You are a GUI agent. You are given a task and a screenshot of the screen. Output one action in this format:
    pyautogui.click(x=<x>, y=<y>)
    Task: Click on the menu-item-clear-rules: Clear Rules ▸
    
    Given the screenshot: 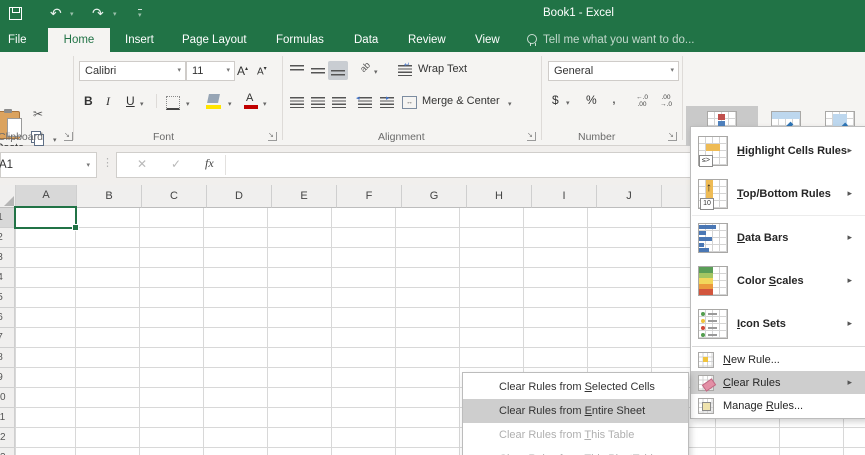 What is the action you would take?
    pyautogui.click(x=778, y=382)
    